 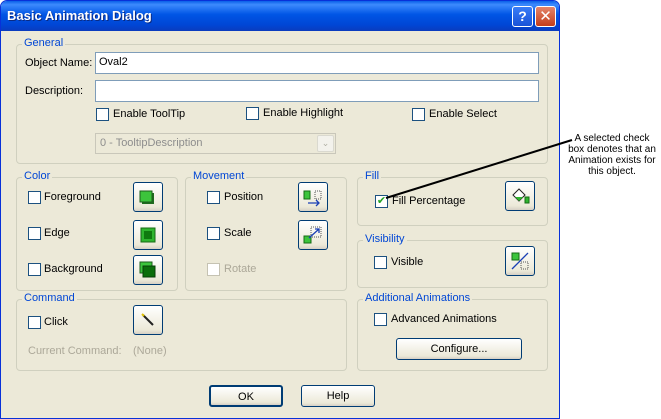 I want to click on callout-arrow, so click(x=479, y=169).